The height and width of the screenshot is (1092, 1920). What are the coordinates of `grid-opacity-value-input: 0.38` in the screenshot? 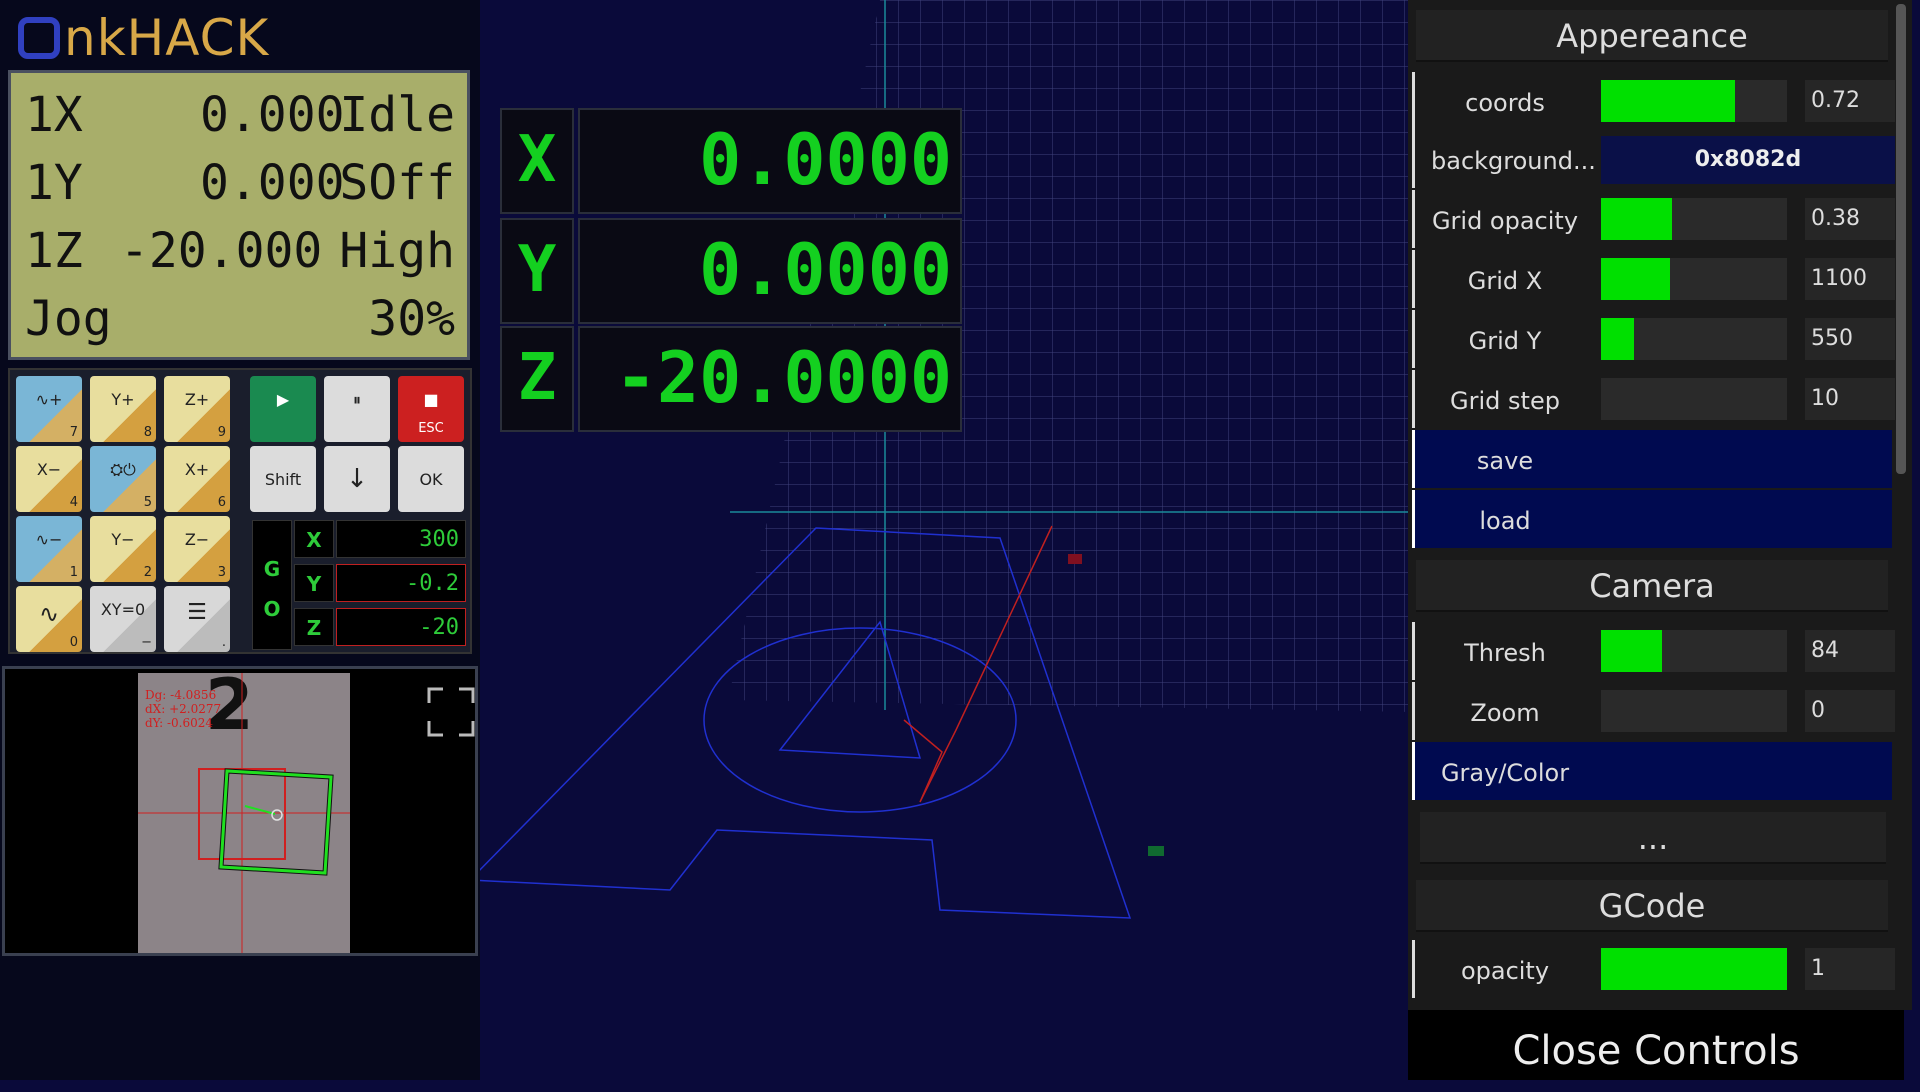 It's located at (1850, 219).